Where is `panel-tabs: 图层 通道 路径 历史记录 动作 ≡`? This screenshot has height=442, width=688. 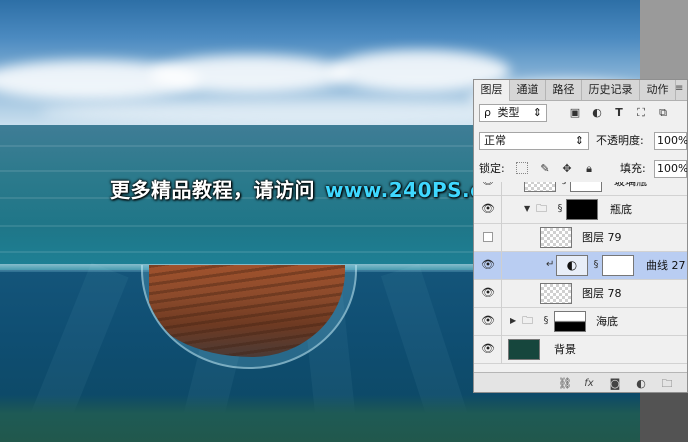 panel-tabs: 图层 通道 路径 历史记录 动作 ≡ is located at coordinates (580, 90).